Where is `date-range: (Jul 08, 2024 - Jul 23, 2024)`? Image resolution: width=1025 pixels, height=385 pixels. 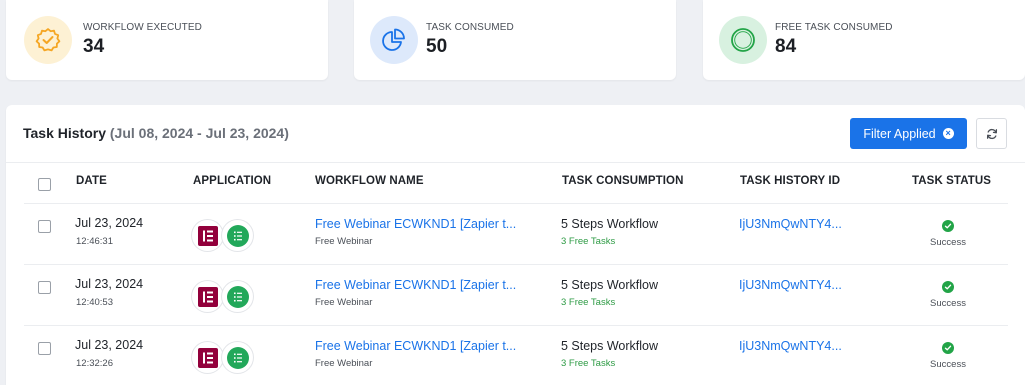 date-range: (Jul 08, 2024 - Jul 23, 2024) is located at coordinates (199, 133).